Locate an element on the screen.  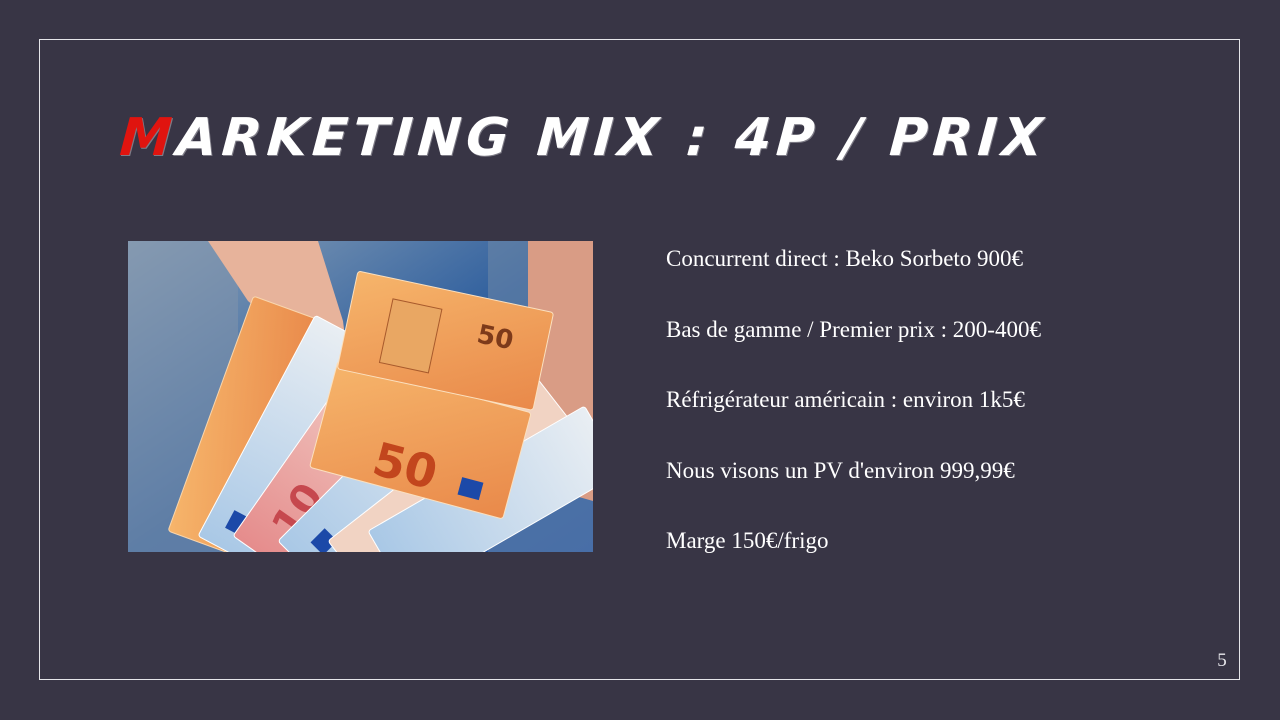
bullet-margin: Marge 150€/frigo is located at coordinates (747, 540).